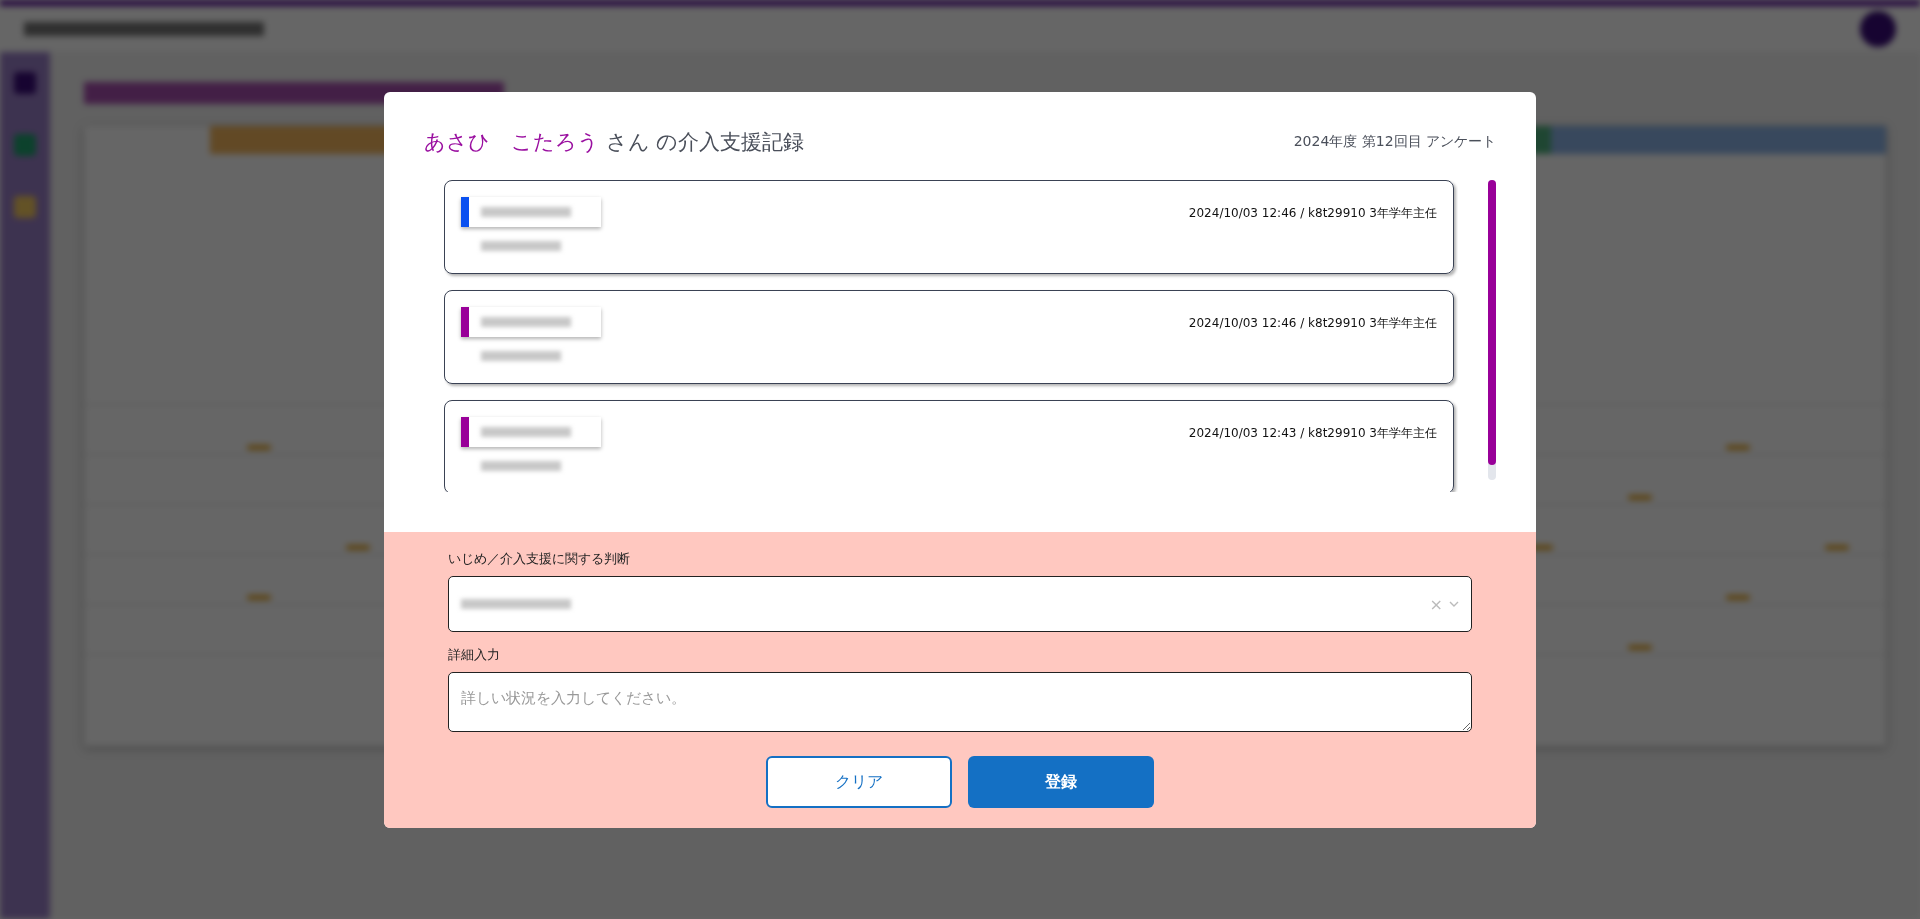 This screenshot has height=919, width=1920. I want to click on survey-label: 2024年度 第12回目 アンケート, so click(1394, 142).